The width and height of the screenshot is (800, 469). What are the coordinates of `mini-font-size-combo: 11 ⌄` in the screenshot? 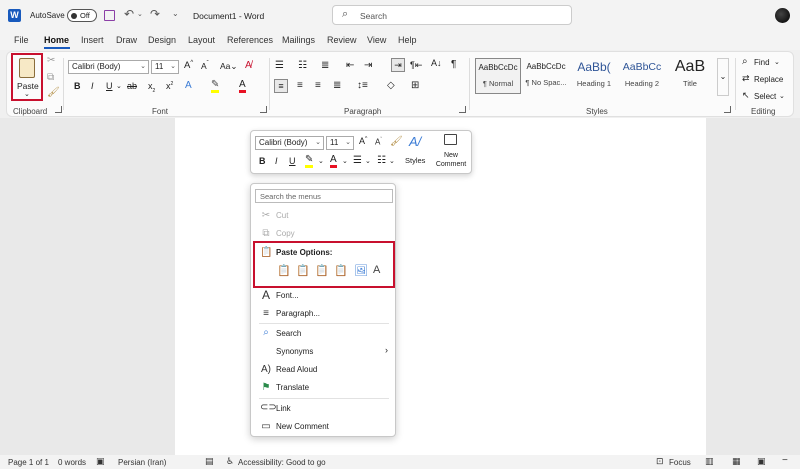 It's located at (340, 143).